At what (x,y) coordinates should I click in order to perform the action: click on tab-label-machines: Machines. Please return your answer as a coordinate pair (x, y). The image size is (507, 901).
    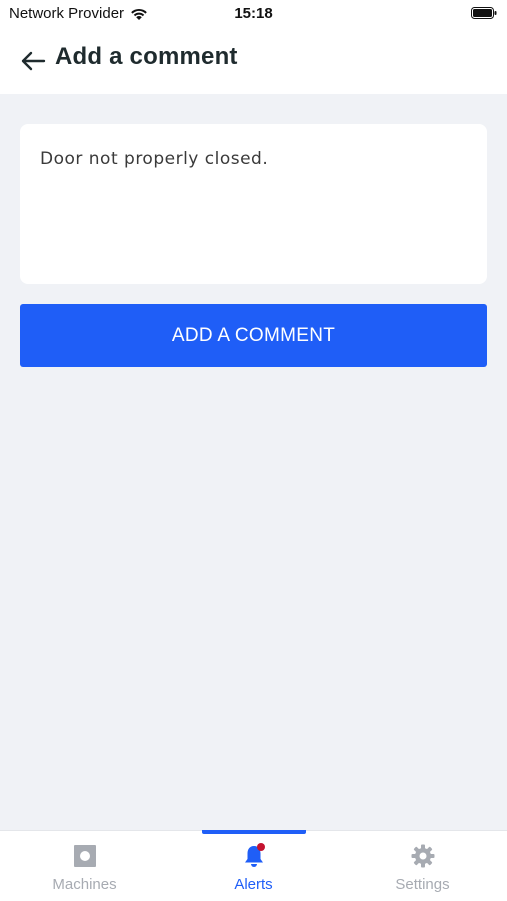
    Looking at the image, I should click on (84, 884).